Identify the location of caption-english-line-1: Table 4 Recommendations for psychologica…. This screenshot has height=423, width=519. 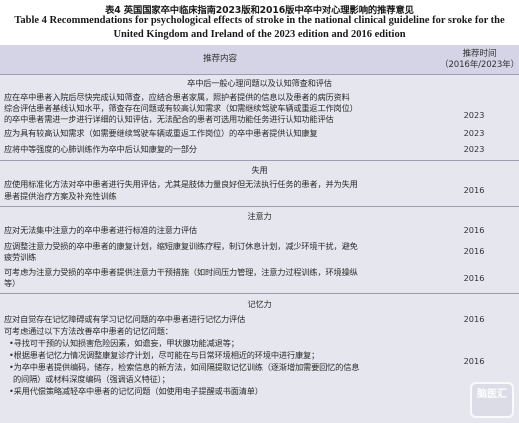
(259, 20).